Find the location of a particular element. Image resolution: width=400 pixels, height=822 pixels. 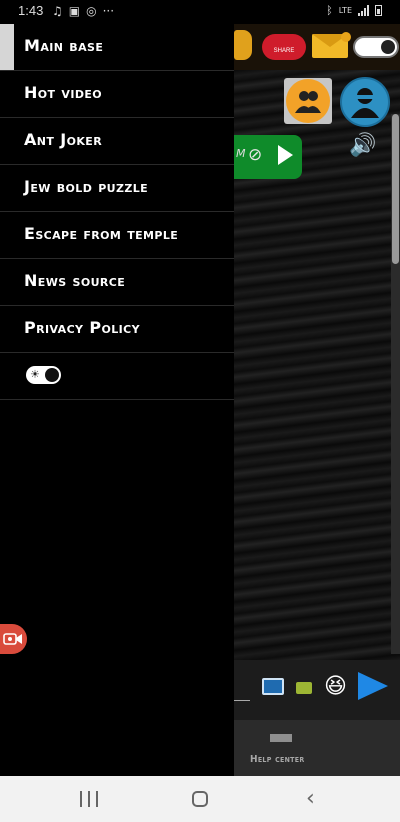

theme-toggle: ☀ is located at coordinates (43, 375).